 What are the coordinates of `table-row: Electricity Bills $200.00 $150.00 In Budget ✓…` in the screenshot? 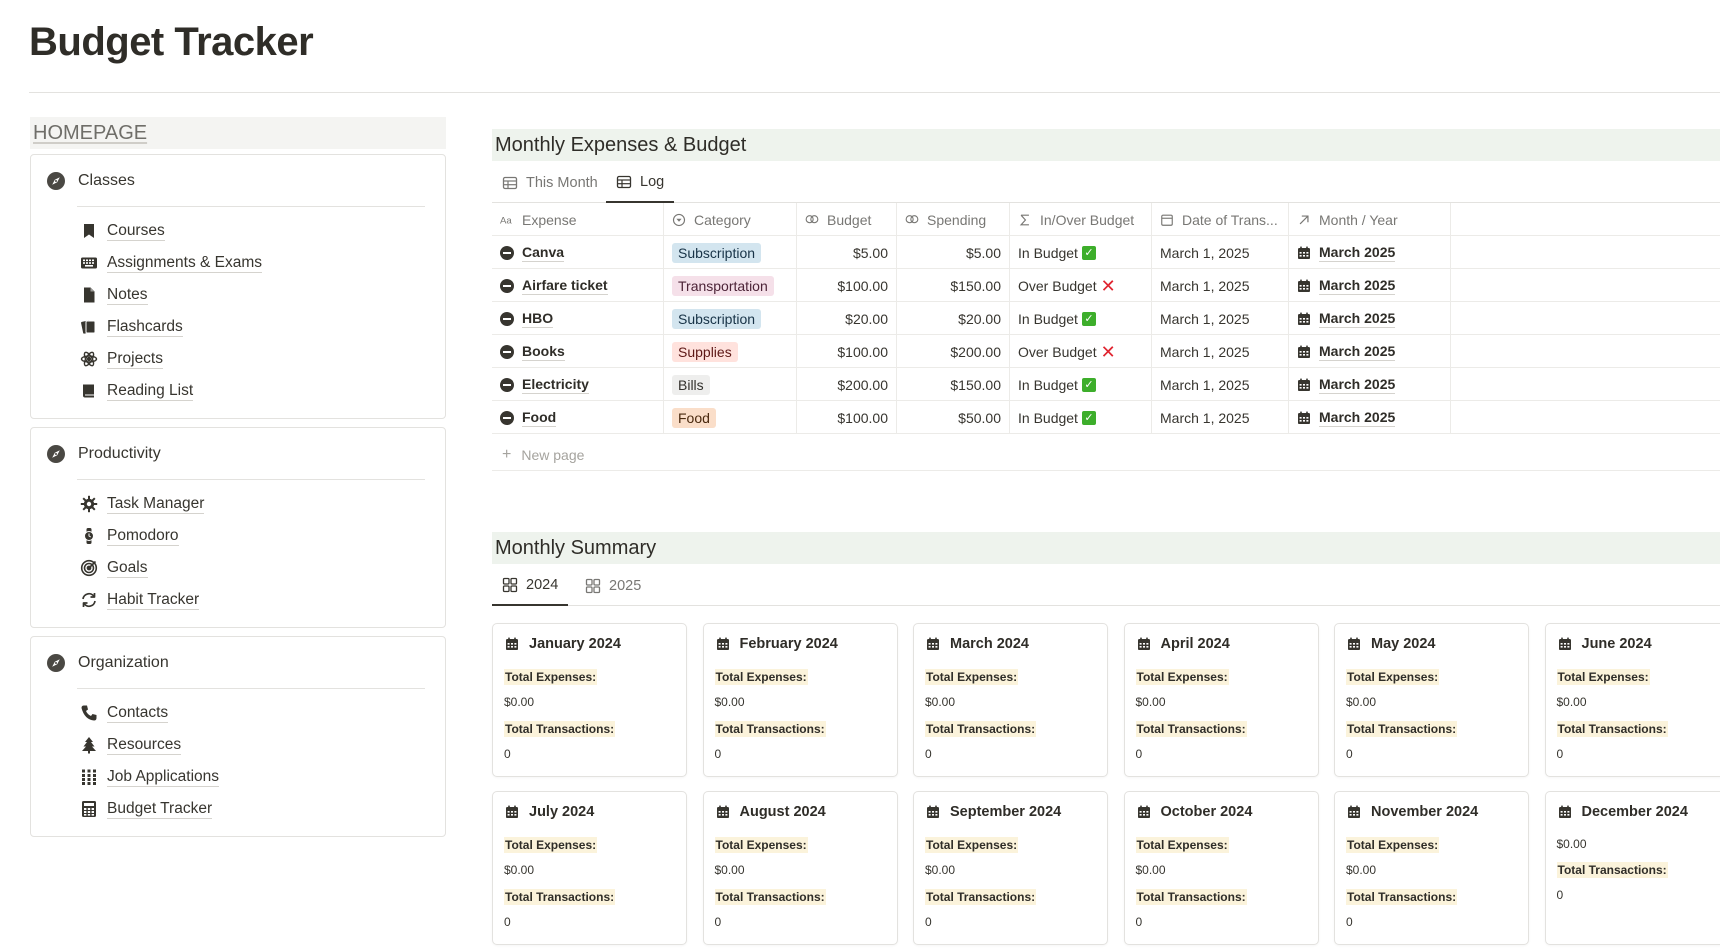 It's located at (1106, 384).